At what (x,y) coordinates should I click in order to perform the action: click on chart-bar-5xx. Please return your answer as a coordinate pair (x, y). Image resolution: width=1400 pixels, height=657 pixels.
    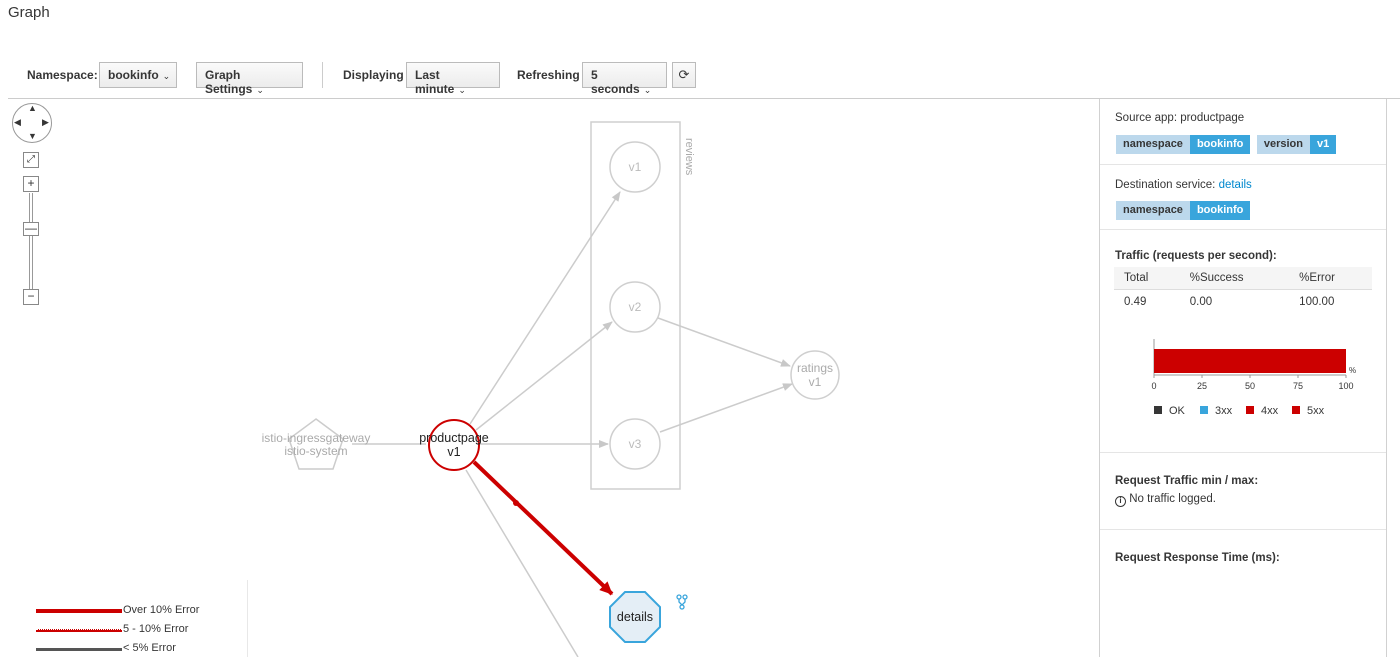
    Looking at the image, I should click on (1250, 361).